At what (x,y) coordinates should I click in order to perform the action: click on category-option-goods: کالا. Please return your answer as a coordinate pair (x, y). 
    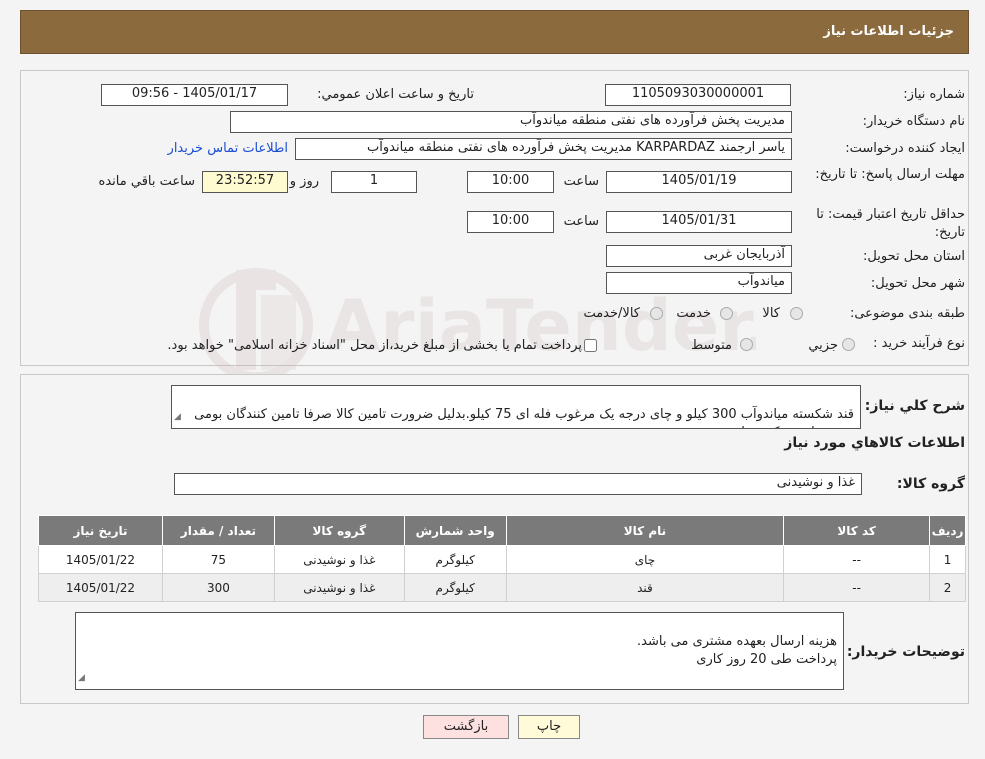
    Looking at the image, I should click on (771, 313).